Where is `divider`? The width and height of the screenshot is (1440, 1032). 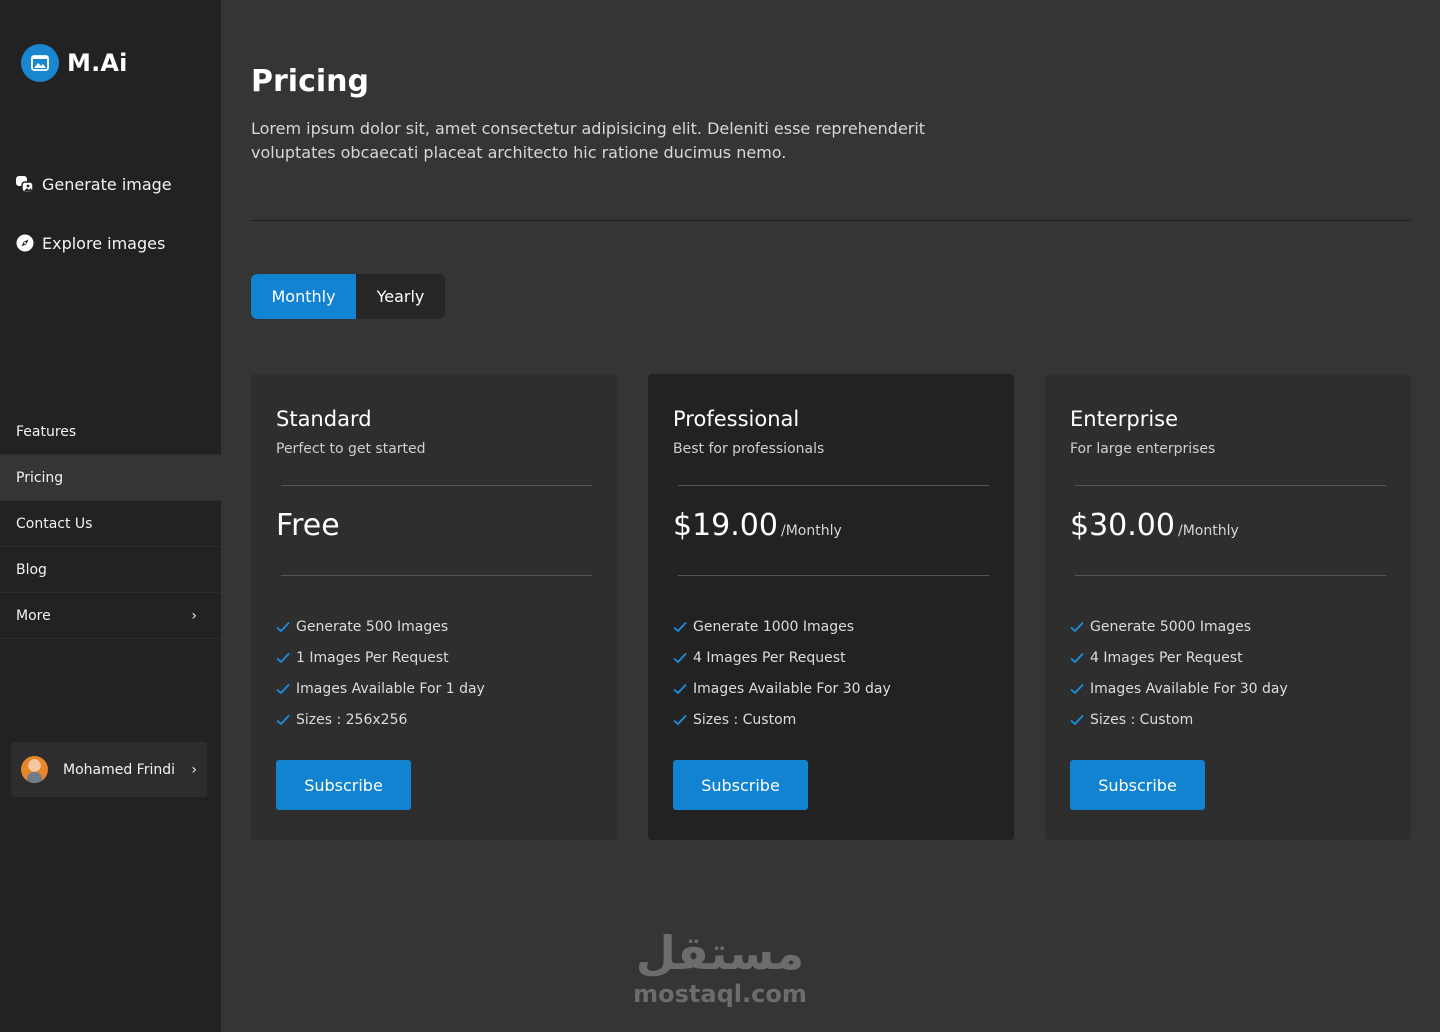 divider is located at coordinates (831, 220).